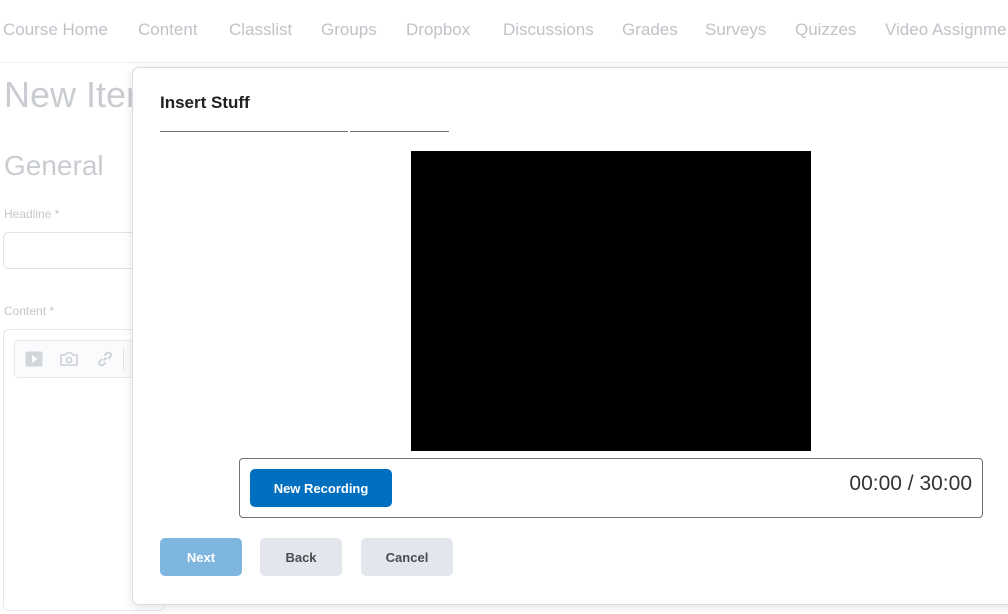  Describe the element at coordinates (438, 30) in the screenshot. I see `nav-dropbox: Dropbox` at that location.